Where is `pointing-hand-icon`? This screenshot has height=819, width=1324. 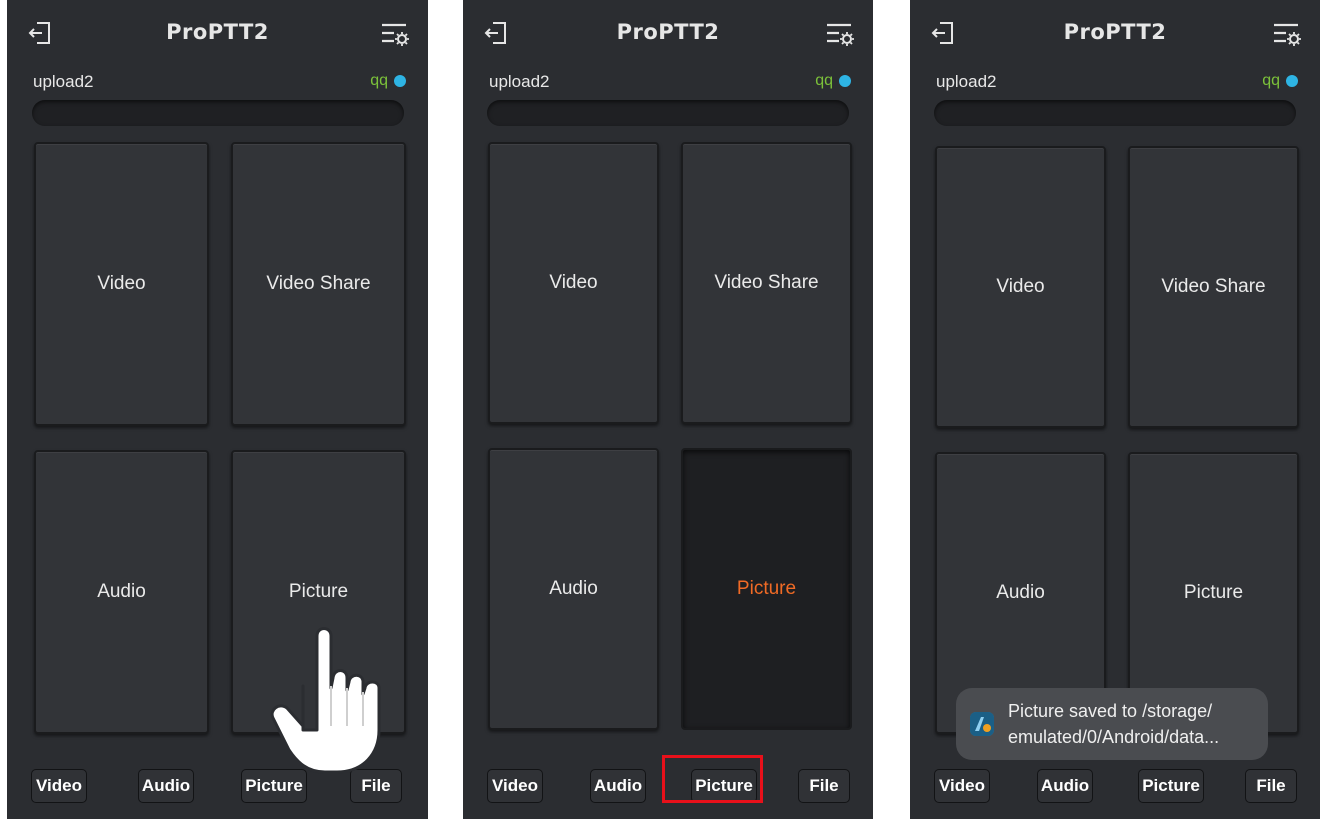
pointing-hand-icon is located at coordinates (325, 700).